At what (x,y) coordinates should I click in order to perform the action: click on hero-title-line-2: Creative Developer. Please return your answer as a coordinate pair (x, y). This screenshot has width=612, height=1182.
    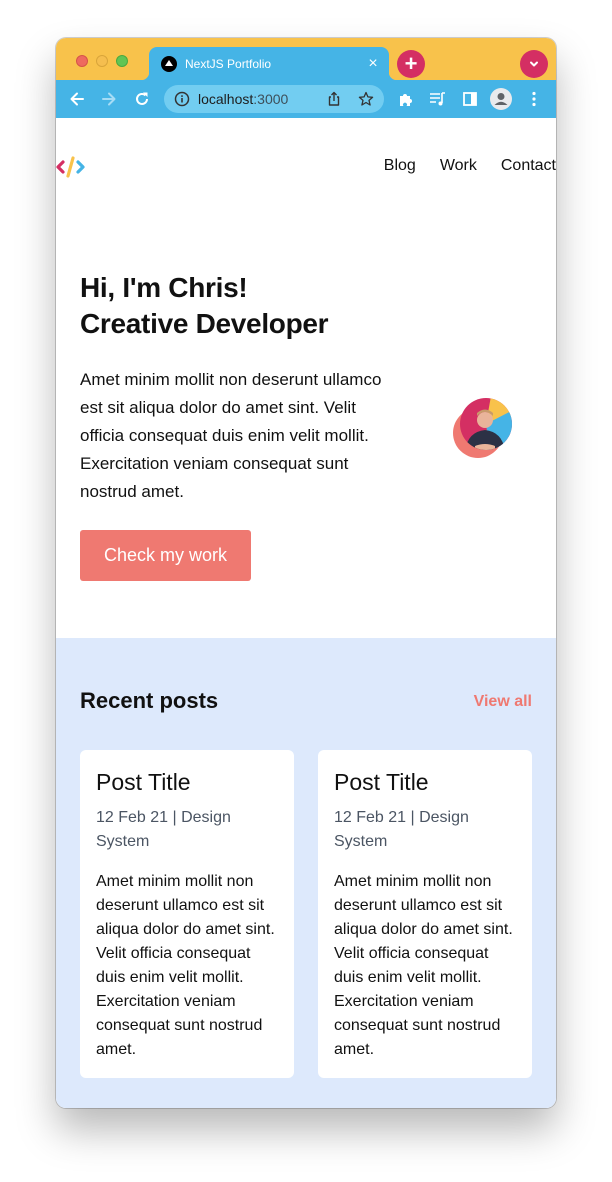
    Looking at the image, I should click on (204, 323).